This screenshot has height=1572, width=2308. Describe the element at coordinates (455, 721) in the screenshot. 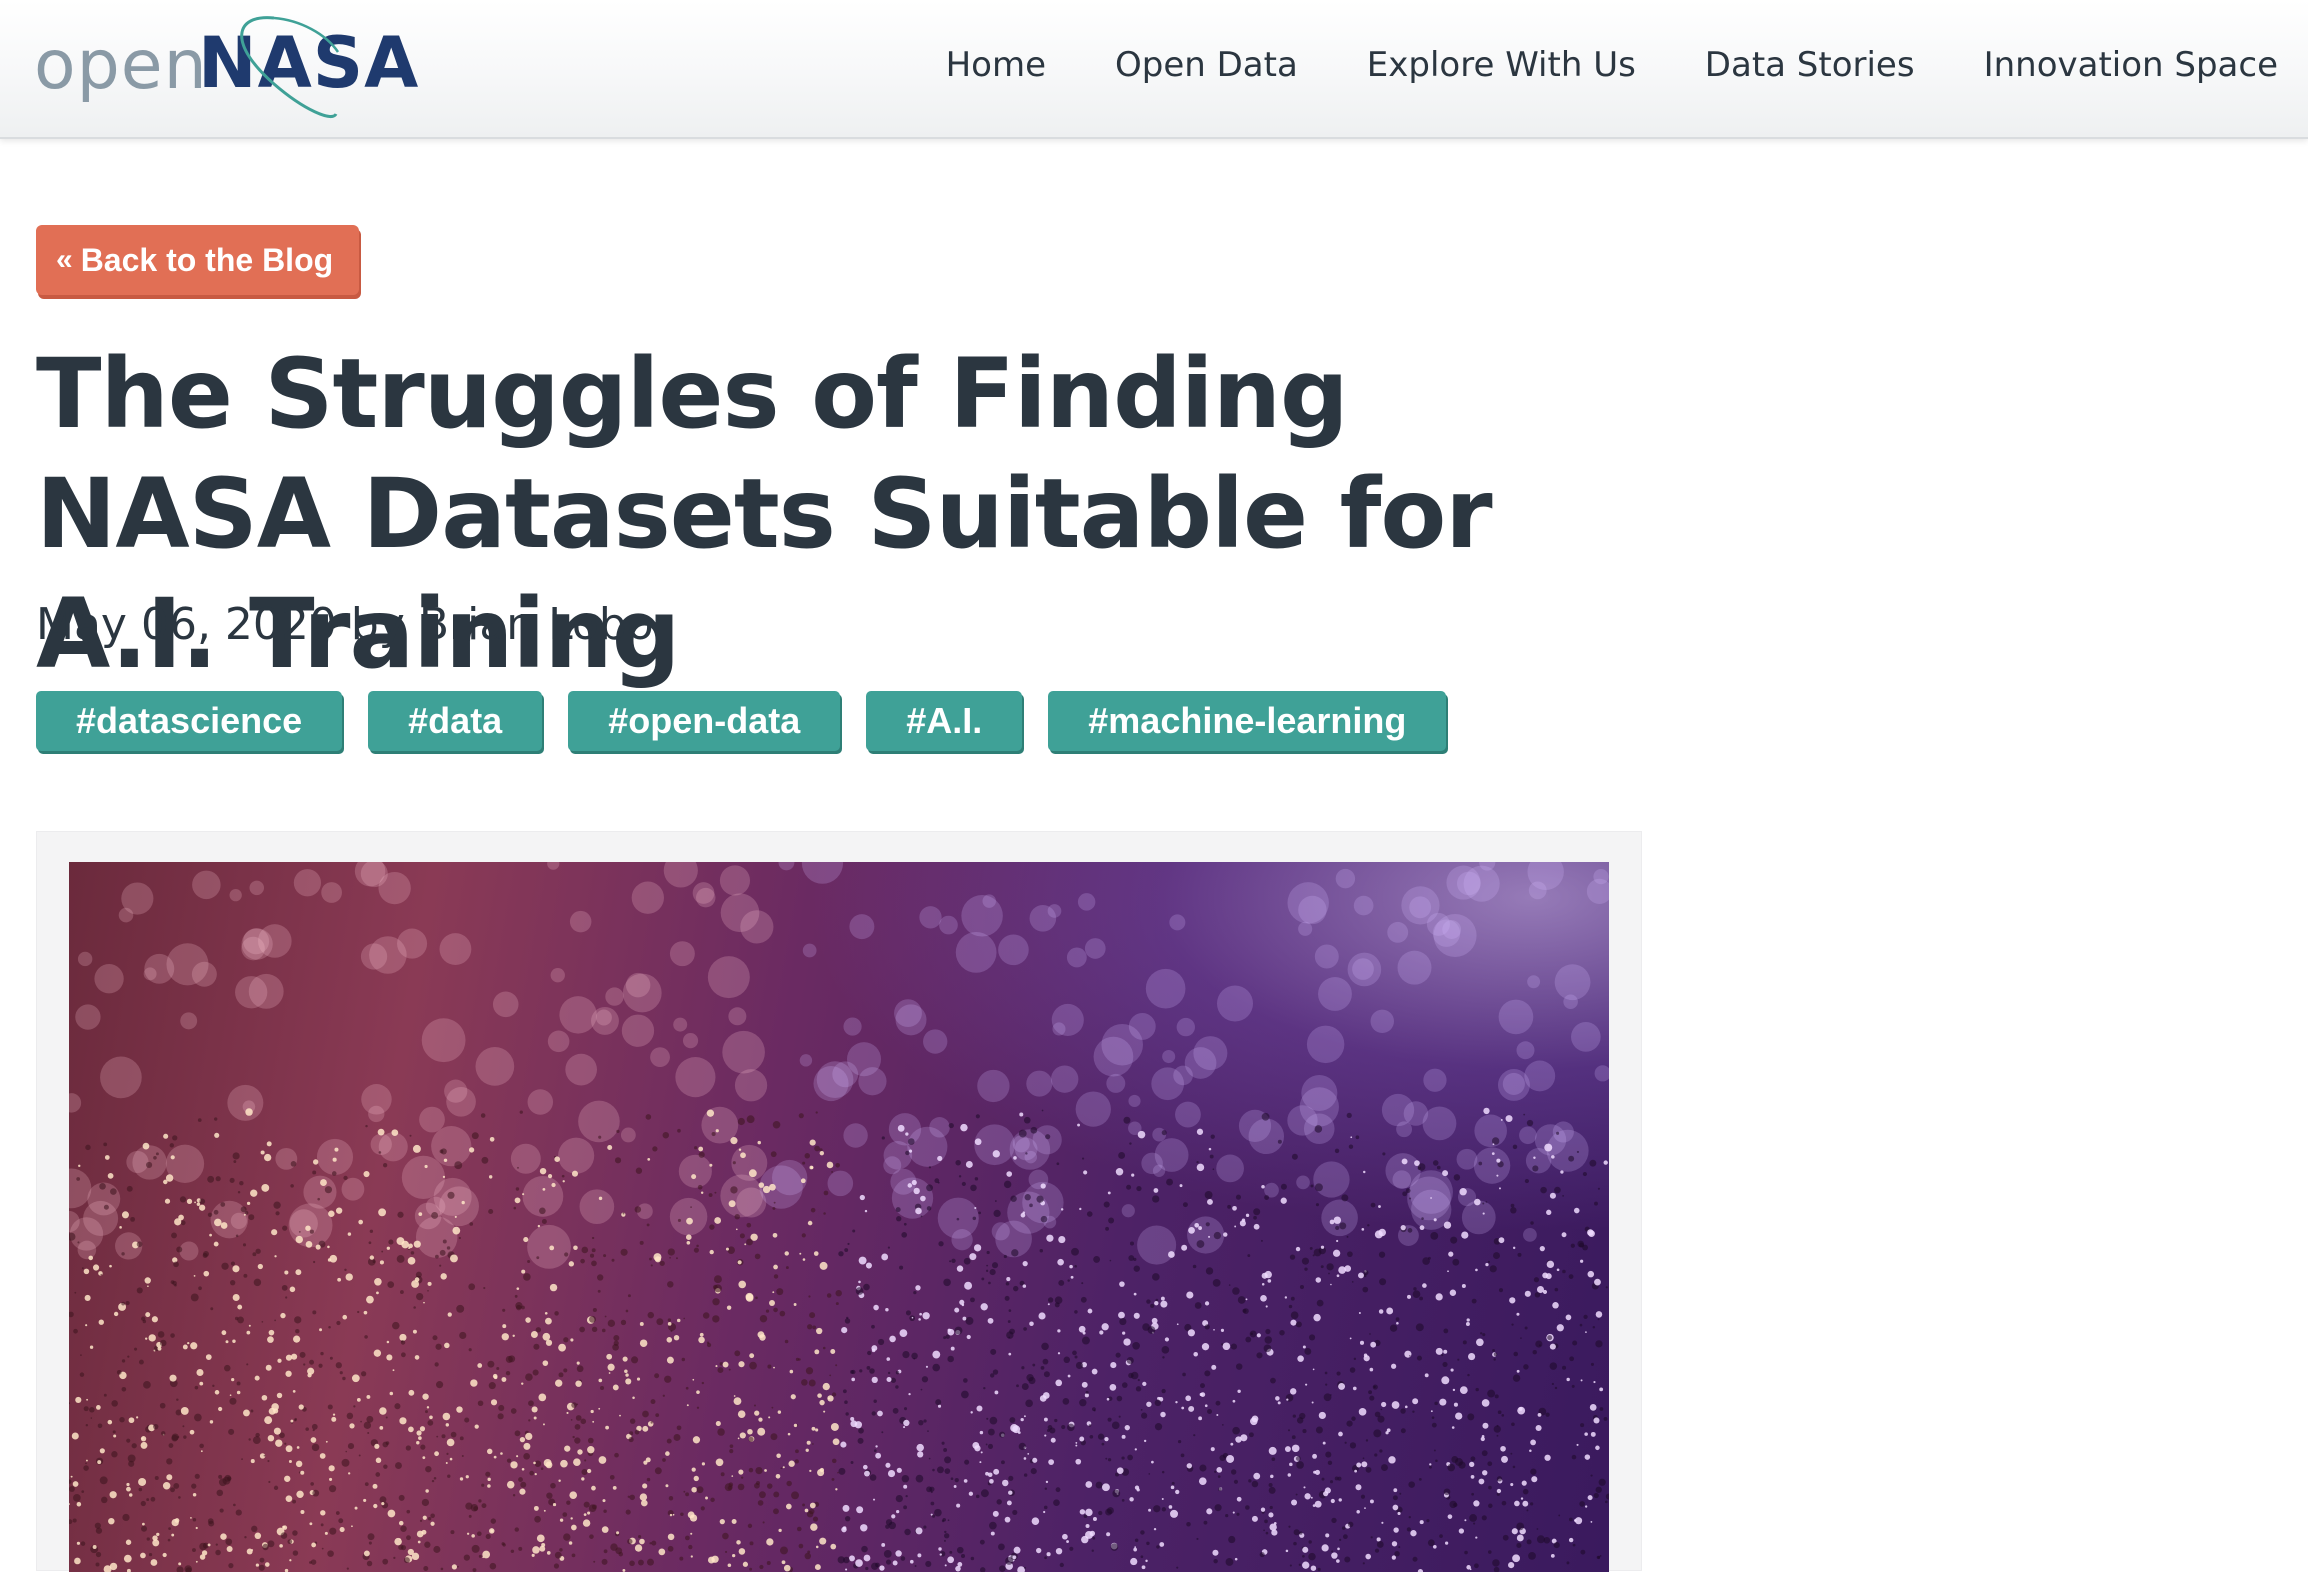

I see `tag-data: #data` at that location.